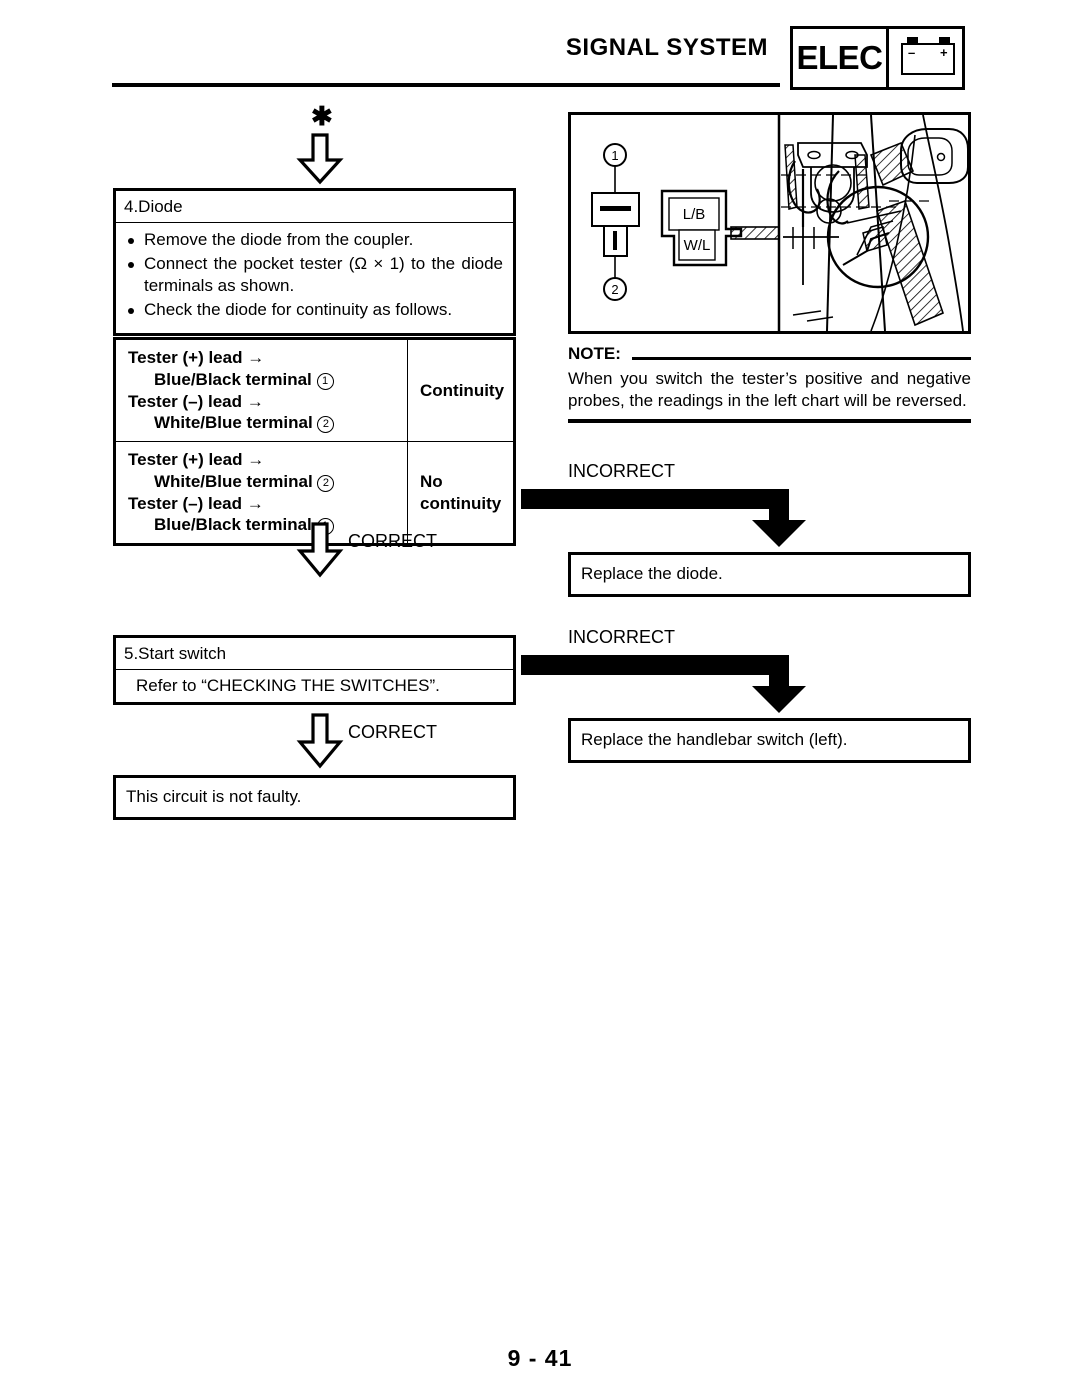  Describe the element at coordinates (461, 493) in the screenshot. I see `table-cell-result: No continuity` at that location.